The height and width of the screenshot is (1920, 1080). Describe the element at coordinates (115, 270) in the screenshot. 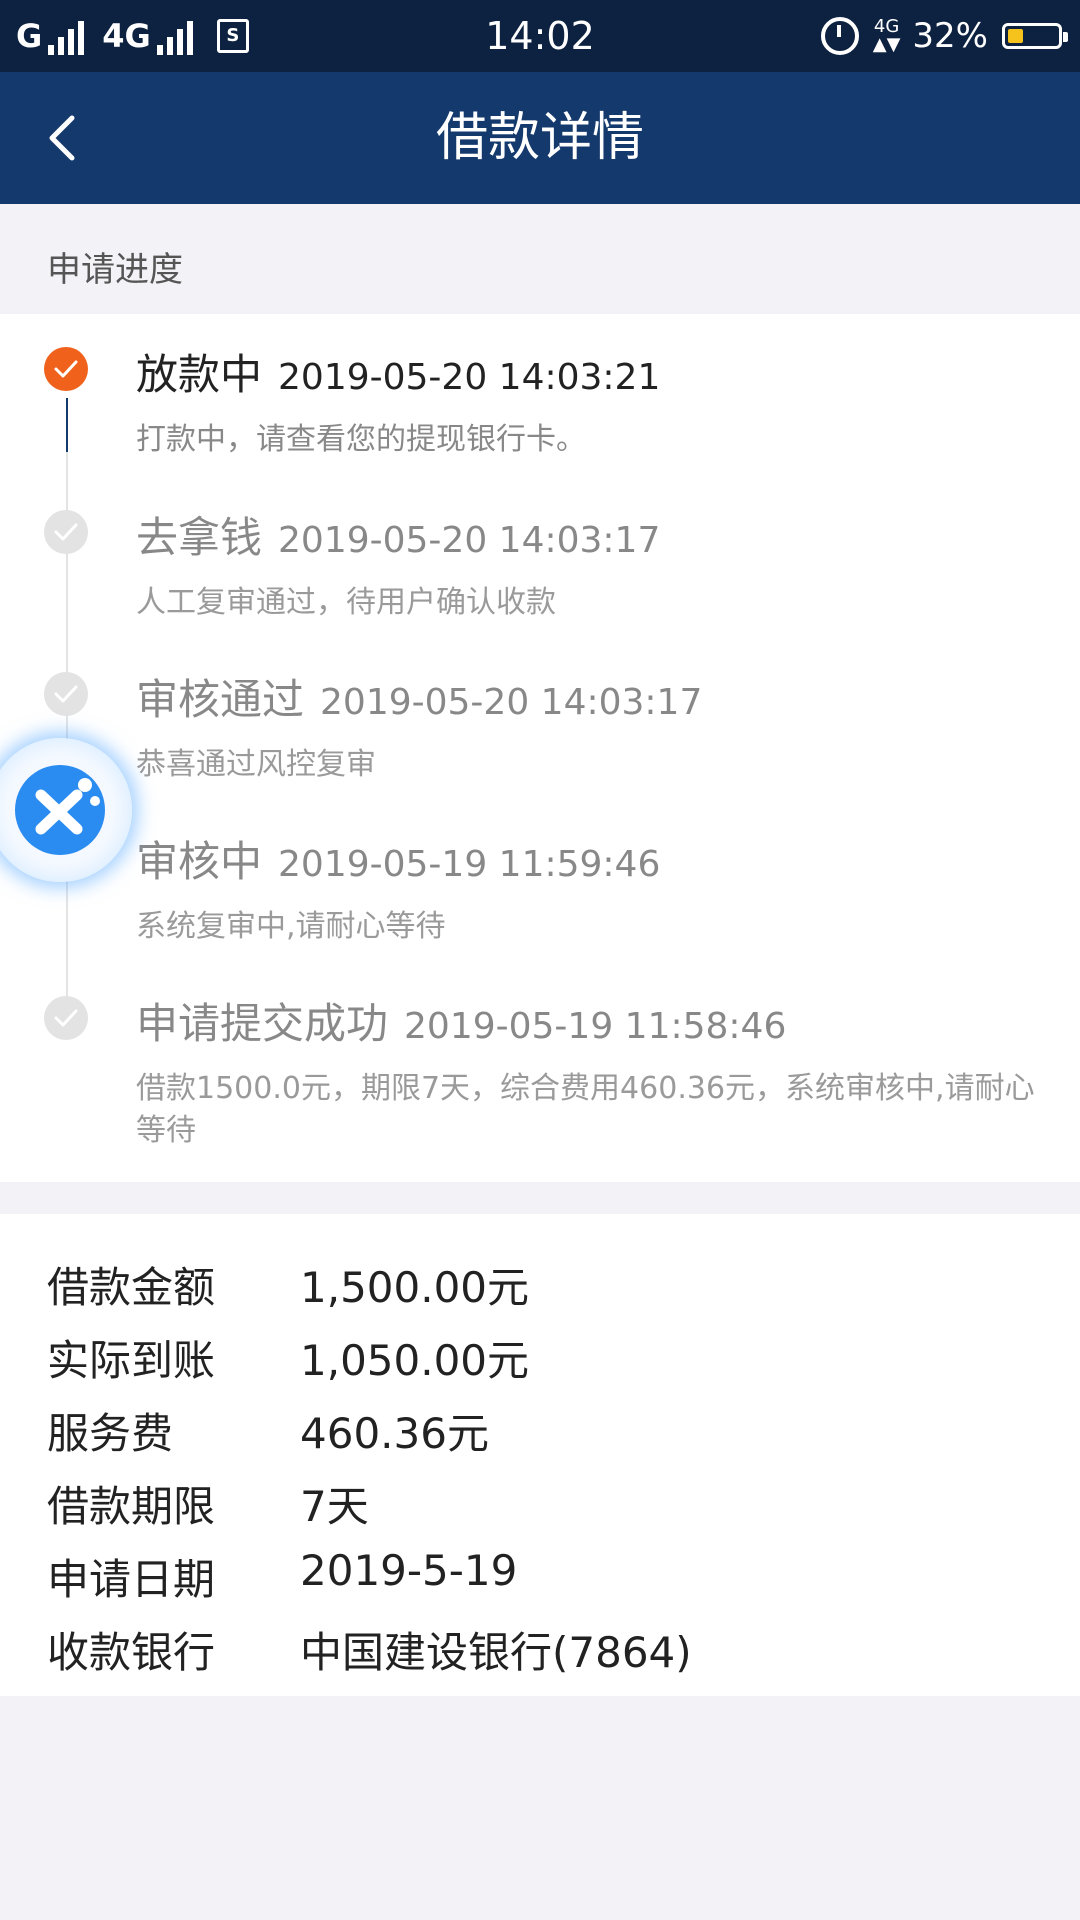

I see `section-title: 申请进度` at that location.